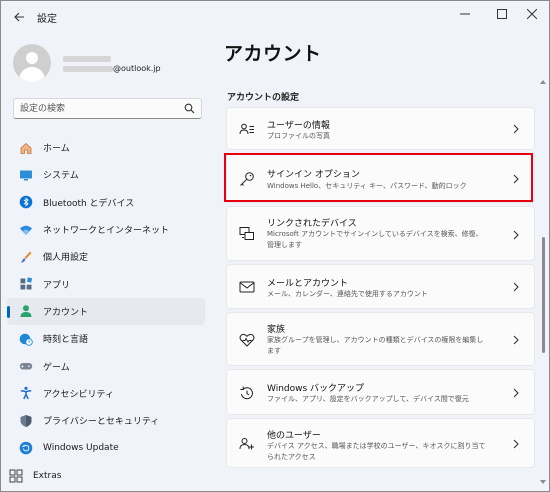  Describe the element at coordinates (26, 366) in the screenshot. I see `gamepad-icon` at that location.